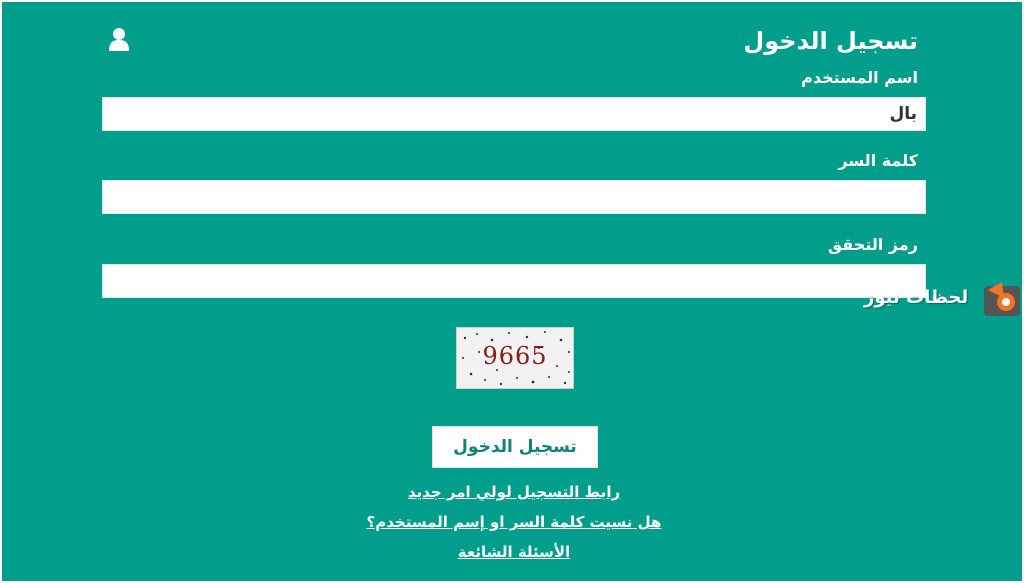 This screenshot has width=1024, height=583. What do you see at coordinates (513, 522) in the screenshot?
I see `forgot-credentials-link: هل نسيت كلمة السر او إسم المستخدم؟` at bounding box center [513, 522].